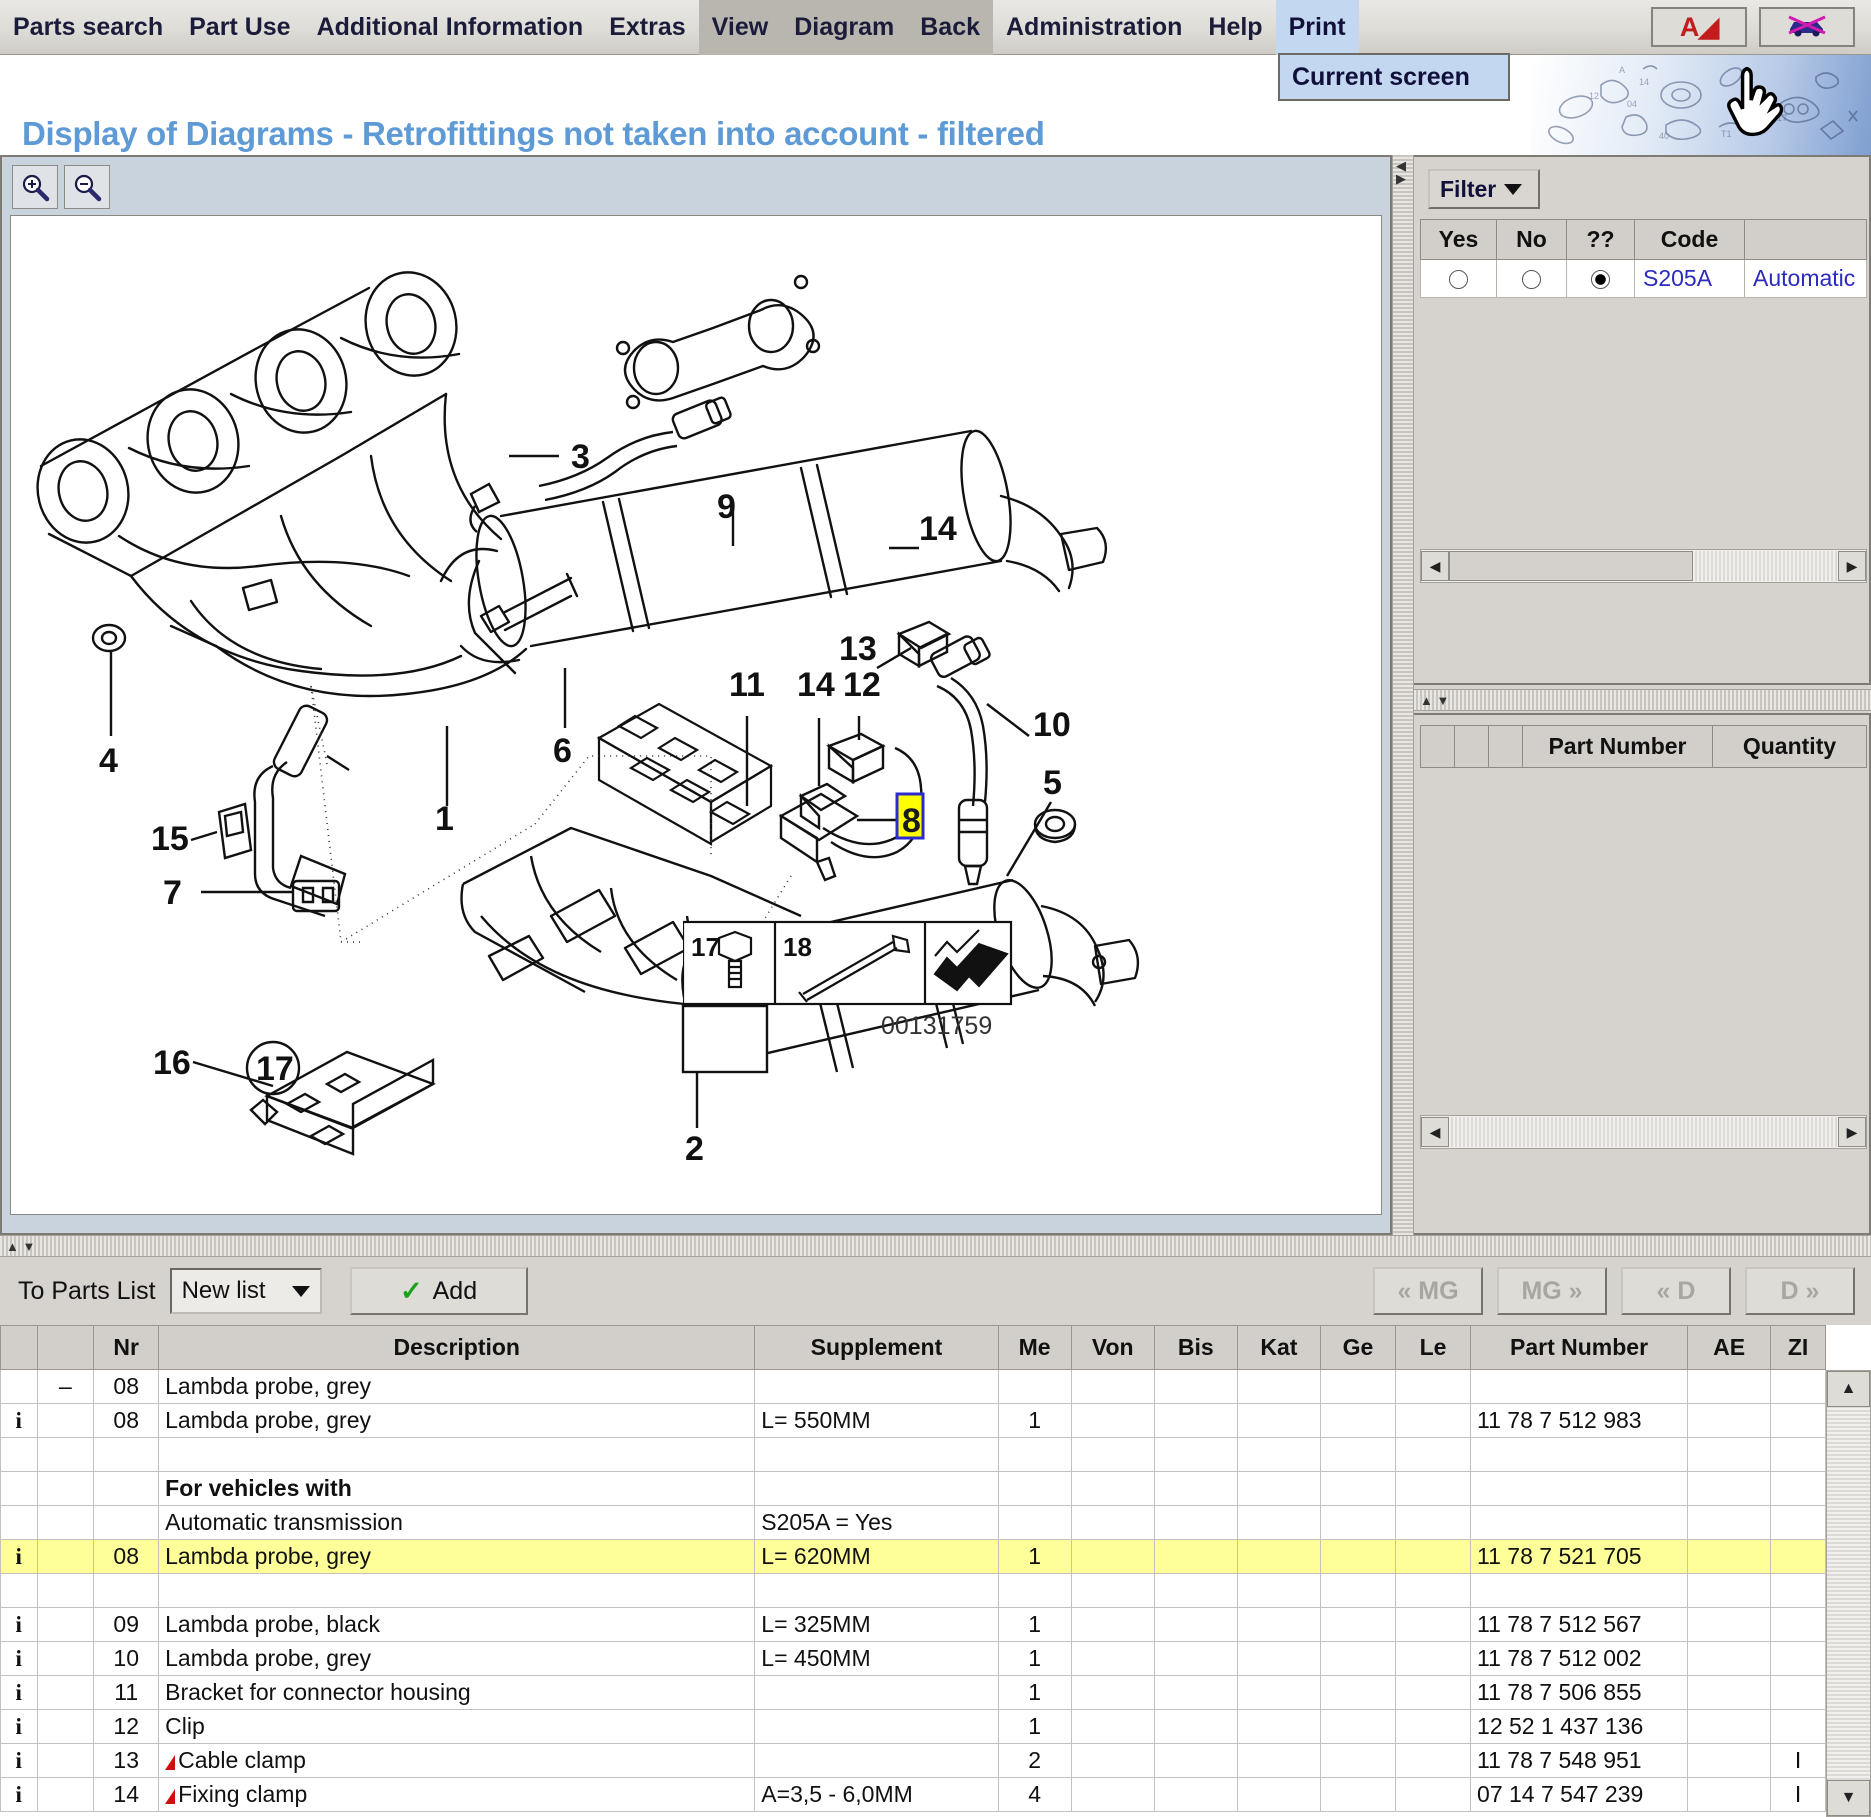 The image size is (1871, 1817). Describe the element at coordinates (1484, 189) in the screenshot. I see `filter-button: Filter` at that location.